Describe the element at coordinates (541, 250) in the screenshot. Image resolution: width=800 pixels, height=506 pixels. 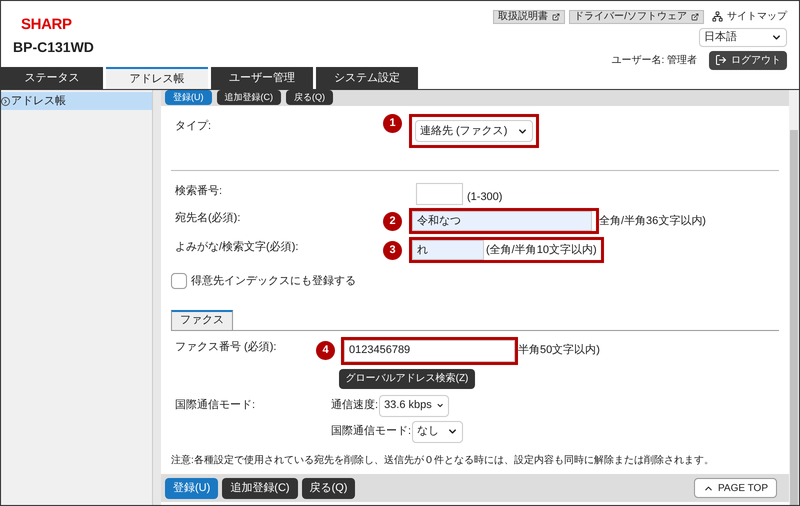
I see `length-hint: (全角/半角10文字以内)` at that location.